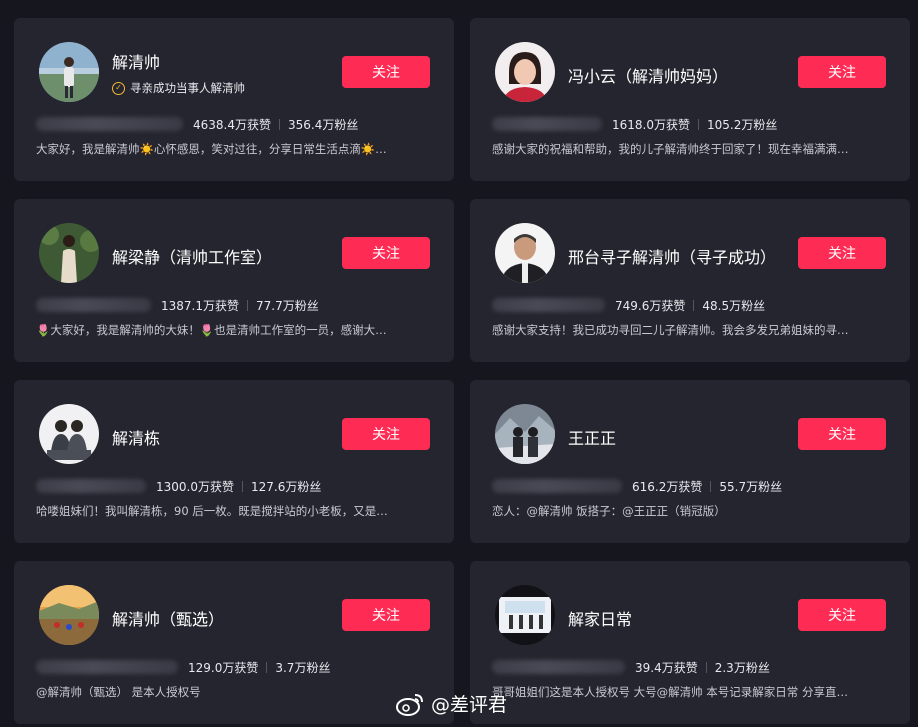  I want to click on account-name: 解清帅, so click(136, 61).